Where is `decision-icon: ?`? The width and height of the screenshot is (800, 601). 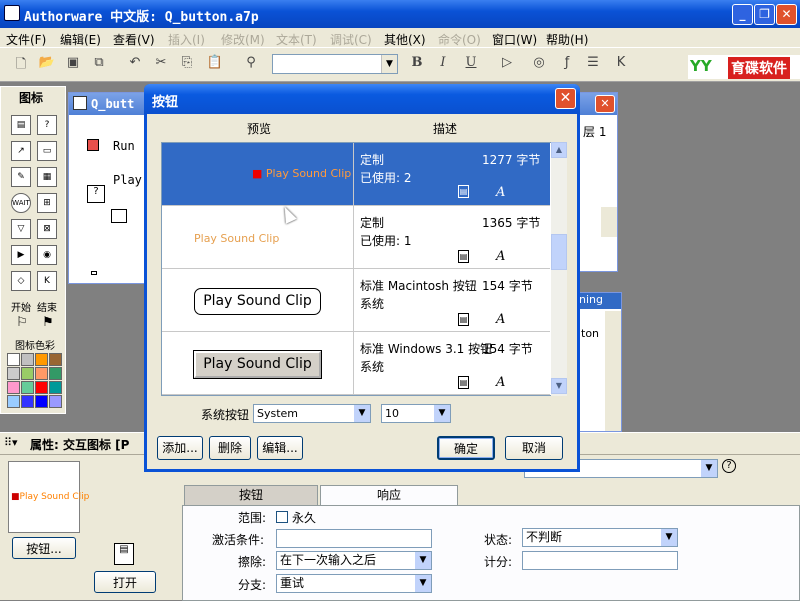
decision-icon: ? is located at coordinates (47, 125).